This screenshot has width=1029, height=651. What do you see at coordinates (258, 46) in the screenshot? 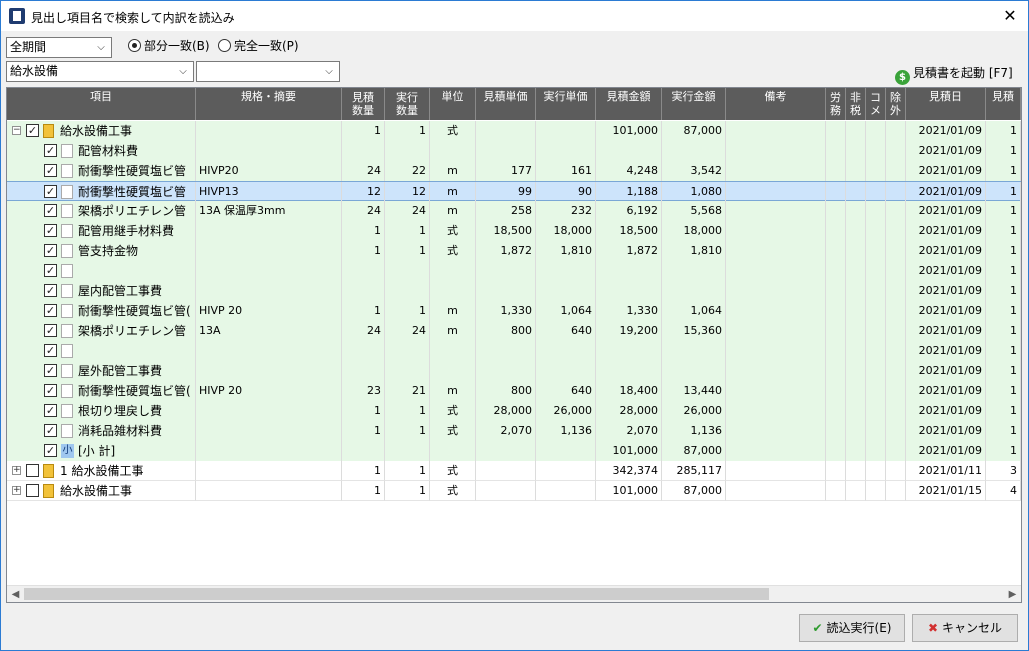
I see `radio-exact-match: 完全一致(P)` at bounding box center [258, 46].